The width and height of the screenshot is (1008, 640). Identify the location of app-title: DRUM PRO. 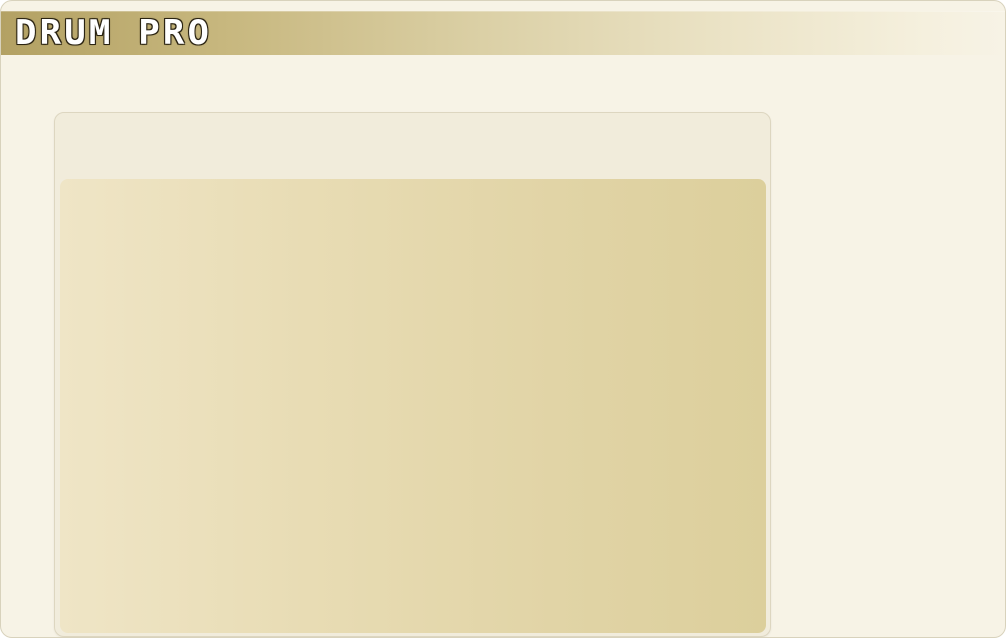
(114, 33).